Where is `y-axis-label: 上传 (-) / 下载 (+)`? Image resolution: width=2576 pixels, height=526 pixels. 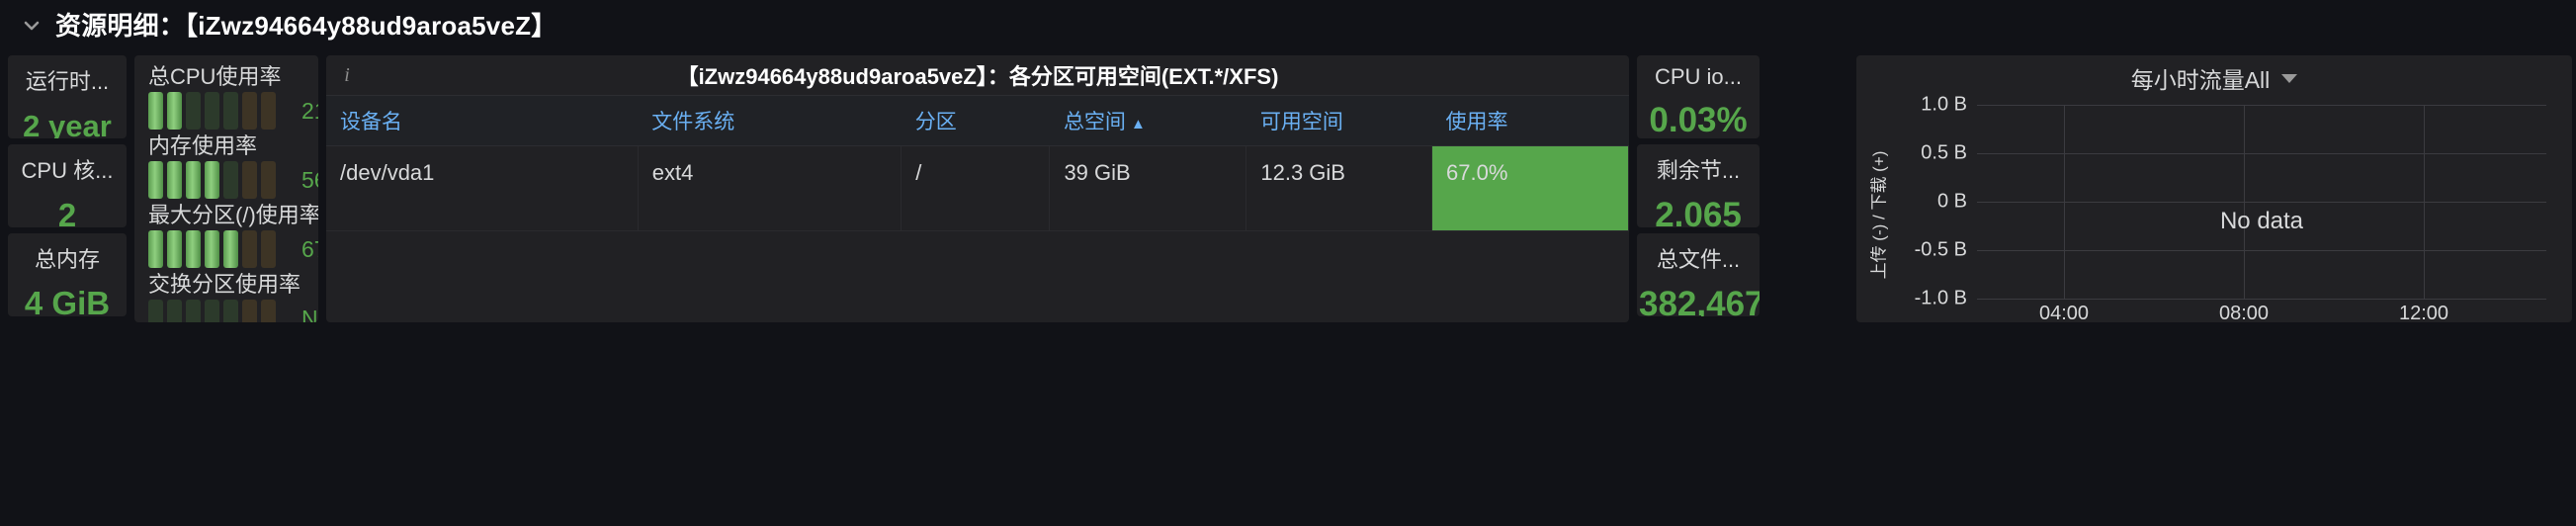
y-axis-label: 上传 (-) / 下载 (+) is located at coordinates (1877, 213).